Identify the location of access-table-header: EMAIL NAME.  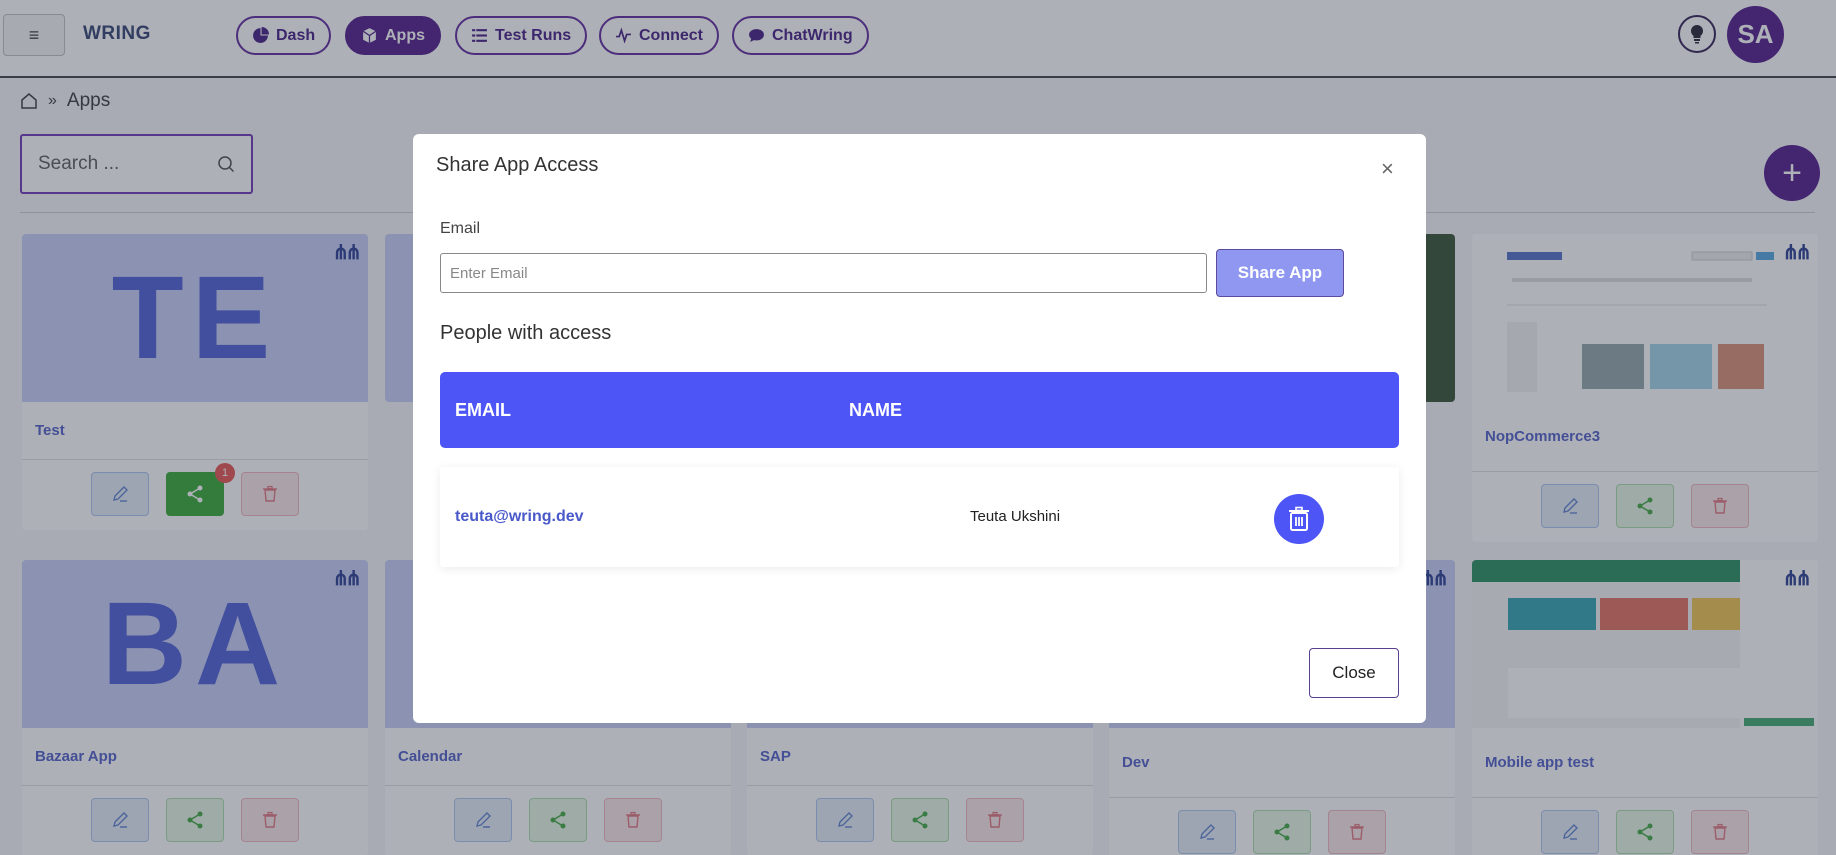
(919, 410).